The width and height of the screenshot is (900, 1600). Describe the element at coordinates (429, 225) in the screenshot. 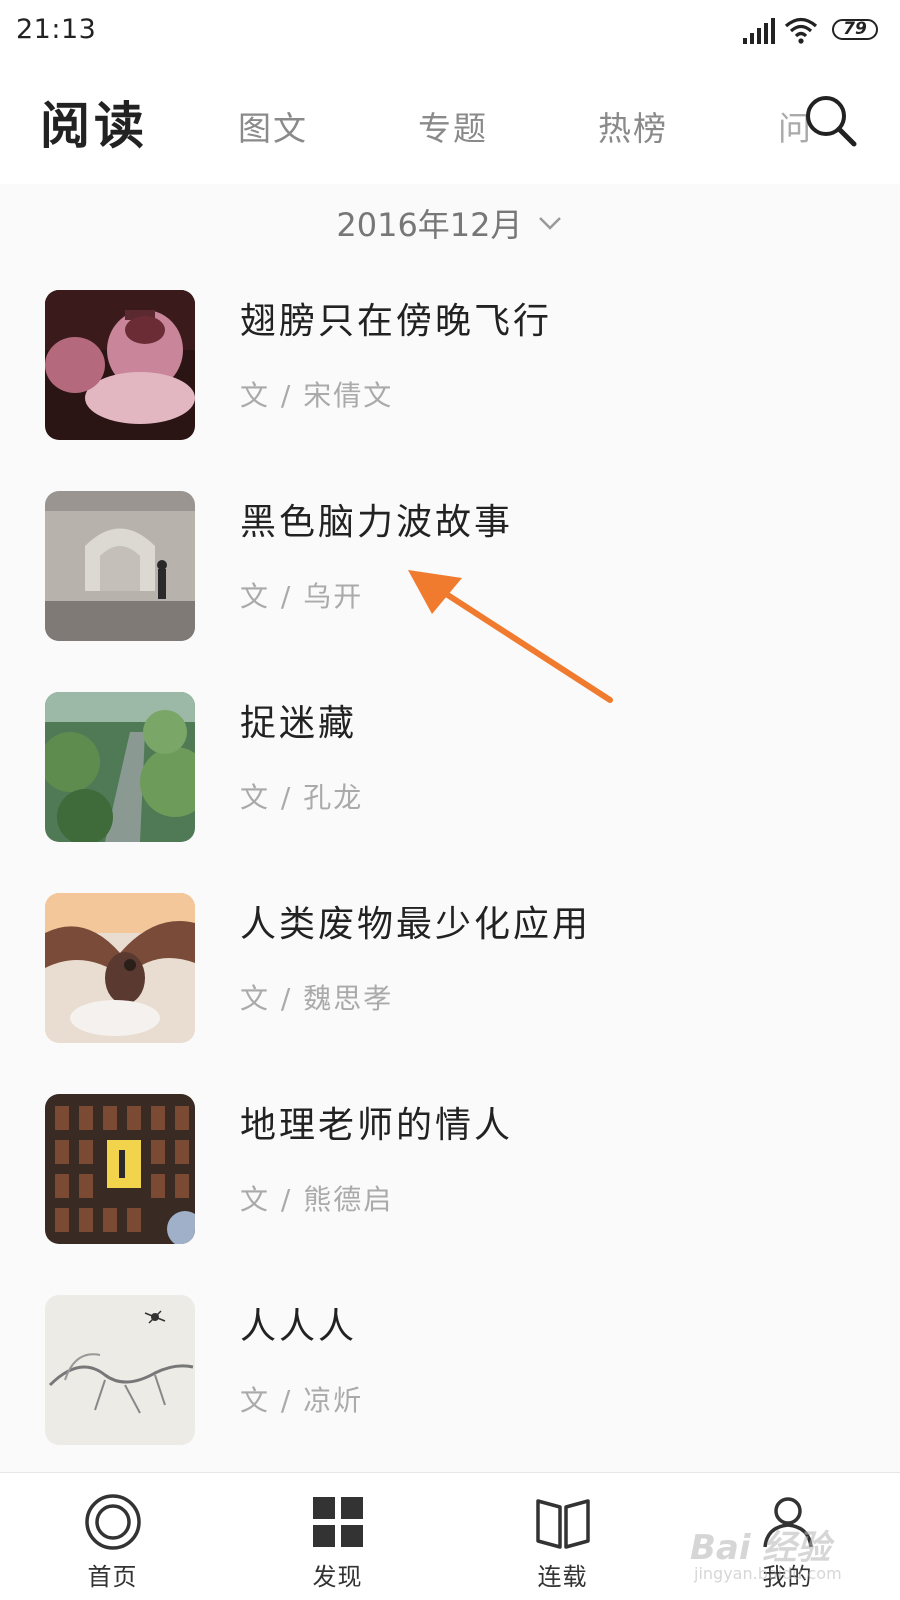

I see `month-label: 2016年12月` at that location.